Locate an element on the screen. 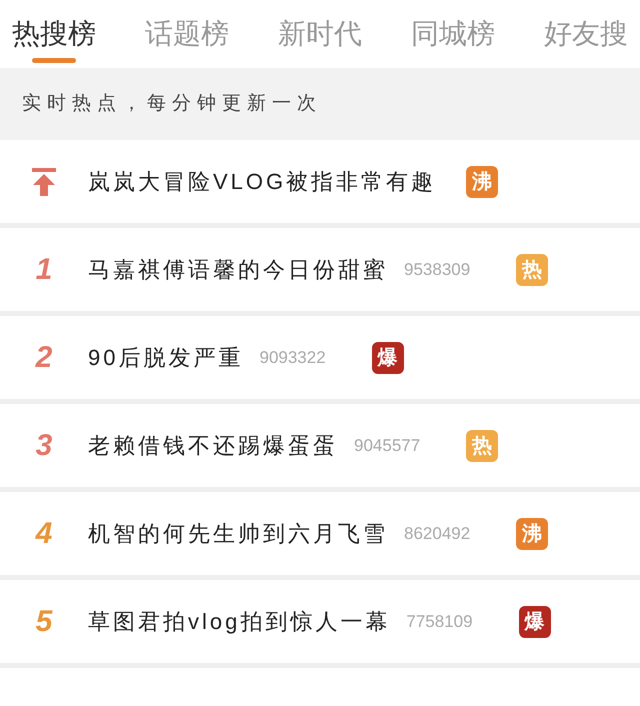  topic-title: 马嘉祺傅语馨的今日份甜蜜 is located at coordinates (238, 269).